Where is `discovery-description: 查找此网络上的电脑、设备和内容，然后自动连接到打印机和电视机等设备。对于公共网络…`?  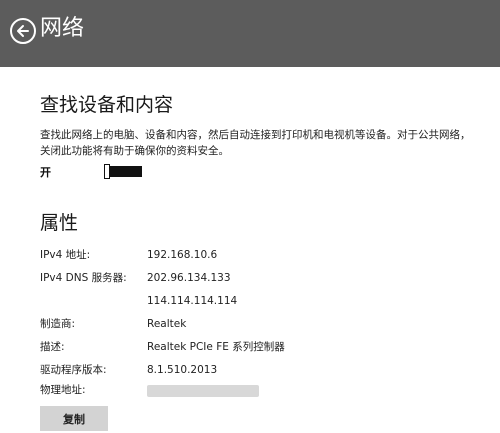 discovery-description: 查找此网络上的电脑、设备和内容，然后自动连接到打印机和电视机等设备。对于公共网络… is located at coordinates (255, 143).